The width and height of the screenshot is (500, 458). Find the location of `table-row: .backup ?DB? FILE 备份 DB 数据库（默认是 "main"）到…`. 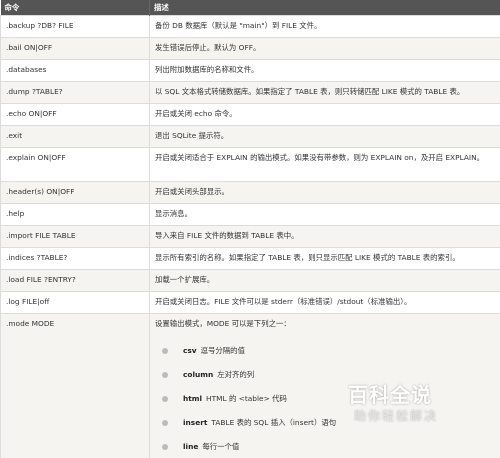

table-row: .backup ?DB? FILE 备份 DB 数据库（默认是 "main"）到… is located at coordinates (250, 26).